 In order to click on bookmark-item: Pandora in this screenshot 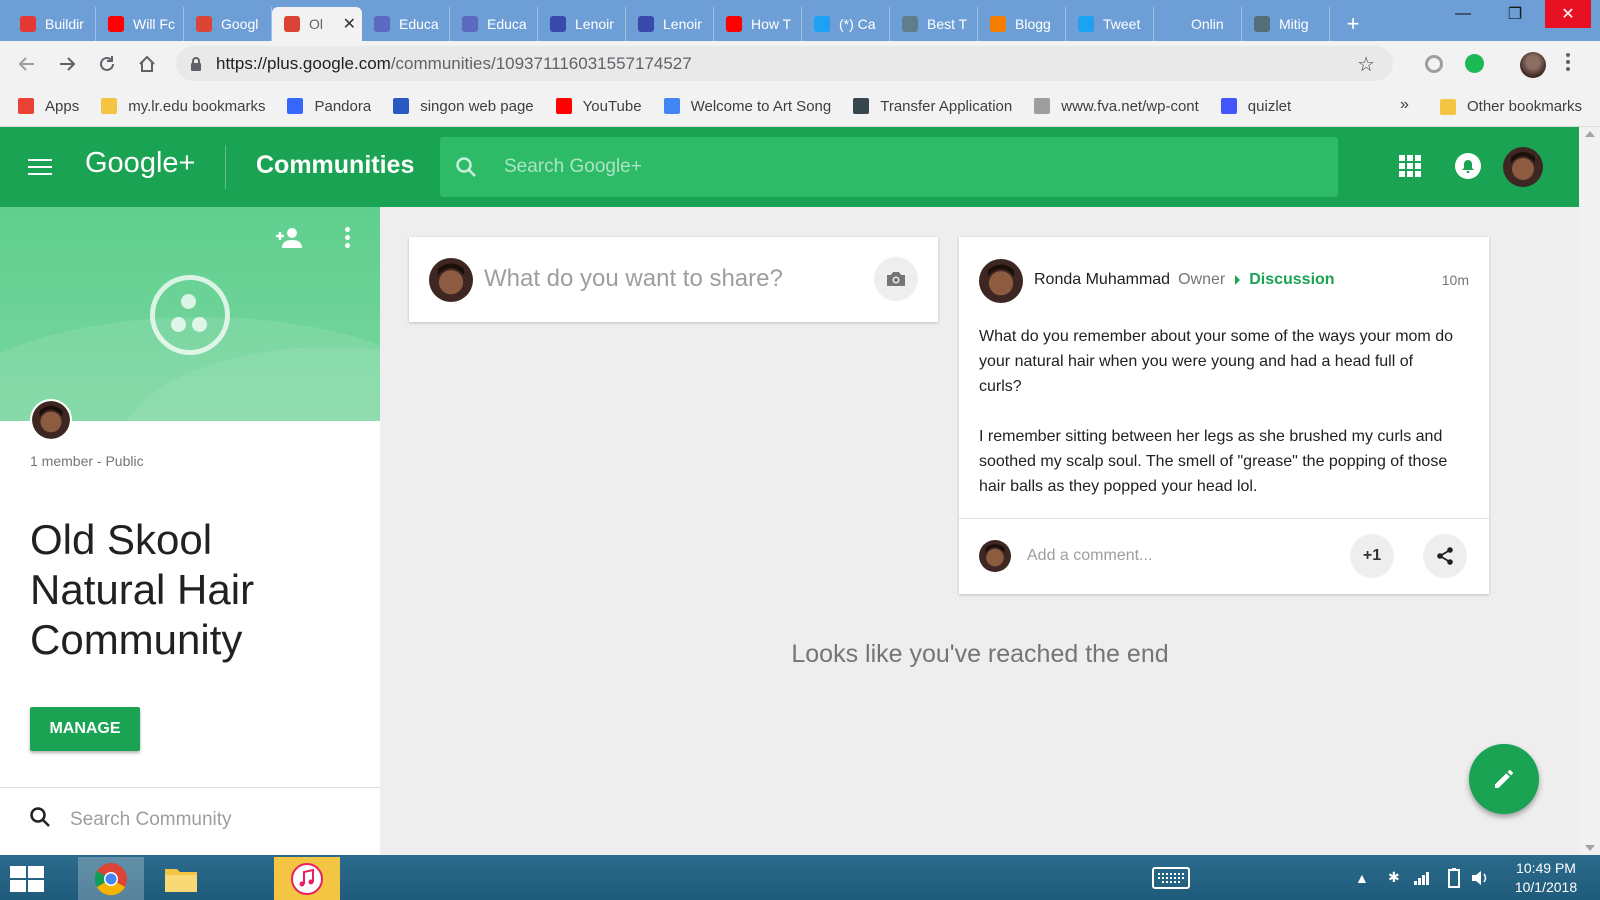, I will do `click(329, 106)`.